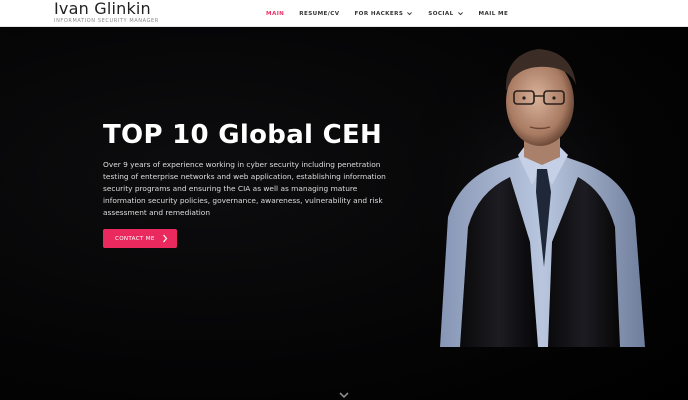 This screenshot has width=688, height=400. What do you see at coordinates (379, 13) in the screenshot?
I see `nav-item-label: FOR HACKERS` at bounding box center [379, 13].